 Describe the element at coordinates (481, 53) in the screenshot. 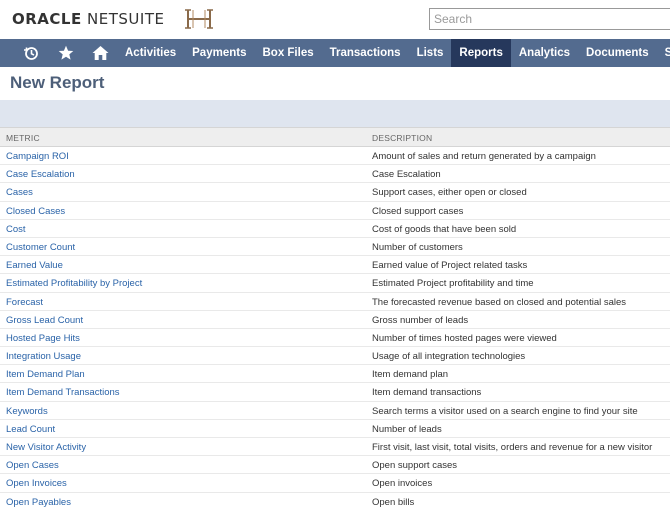

I see `nav-reports: Reports` at that location.